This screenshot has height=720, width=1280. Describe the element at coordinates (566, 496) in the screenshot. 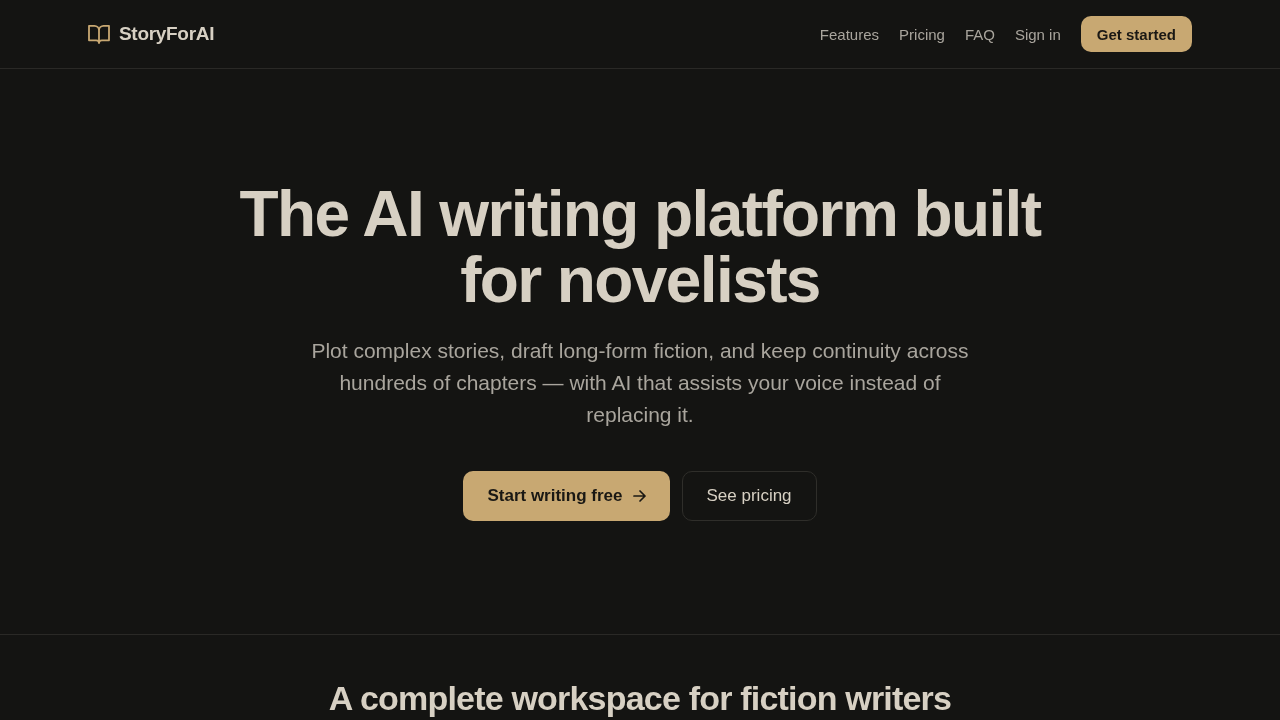

I see `start-writing-button: Start writing free` at that location.